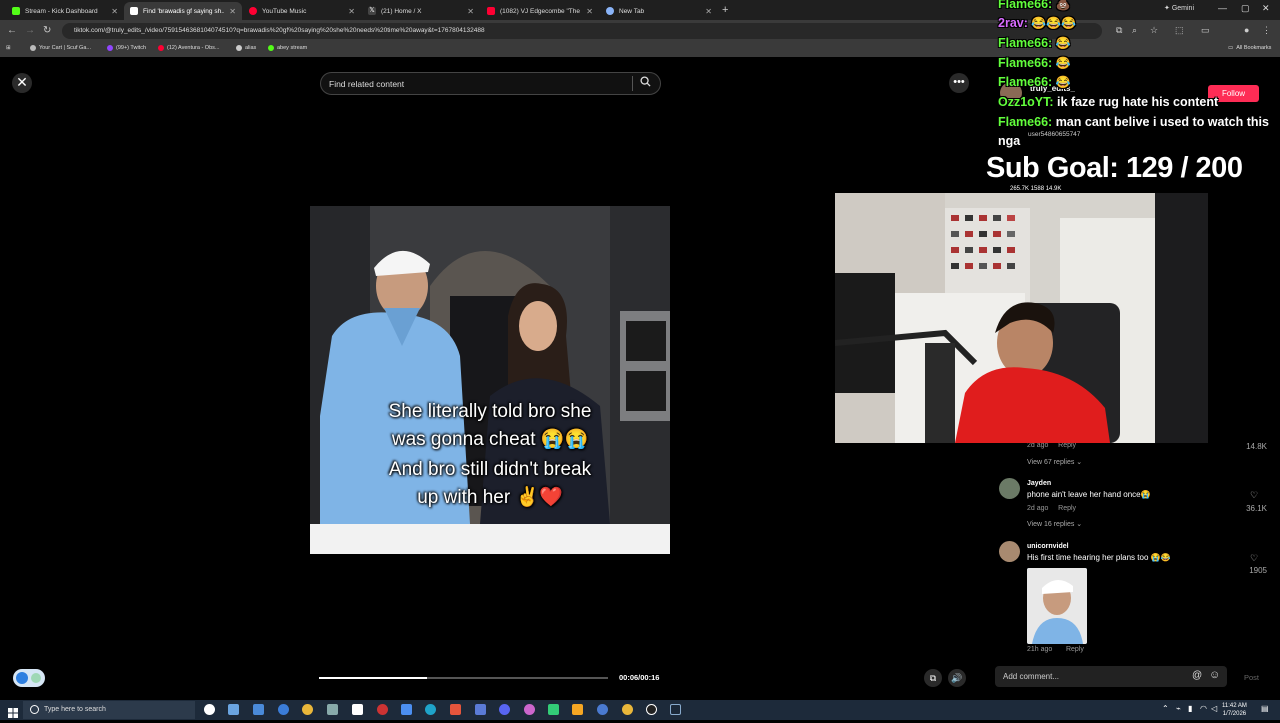 The width and height of the screenshot is (1280, 723). What do you see at coordinates (47, 30) in the screenshot?
I see `reload-icon: ↻` at bounding box center [47, 30].